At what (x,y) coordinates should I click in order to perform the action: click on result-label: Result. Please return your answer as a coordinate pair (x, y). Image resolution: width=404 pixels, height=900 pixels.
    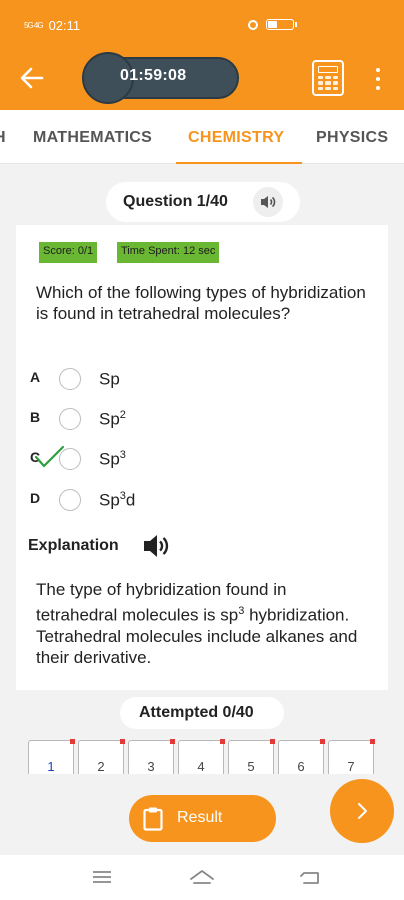
    Looking at the image, I should click on (200, 817).